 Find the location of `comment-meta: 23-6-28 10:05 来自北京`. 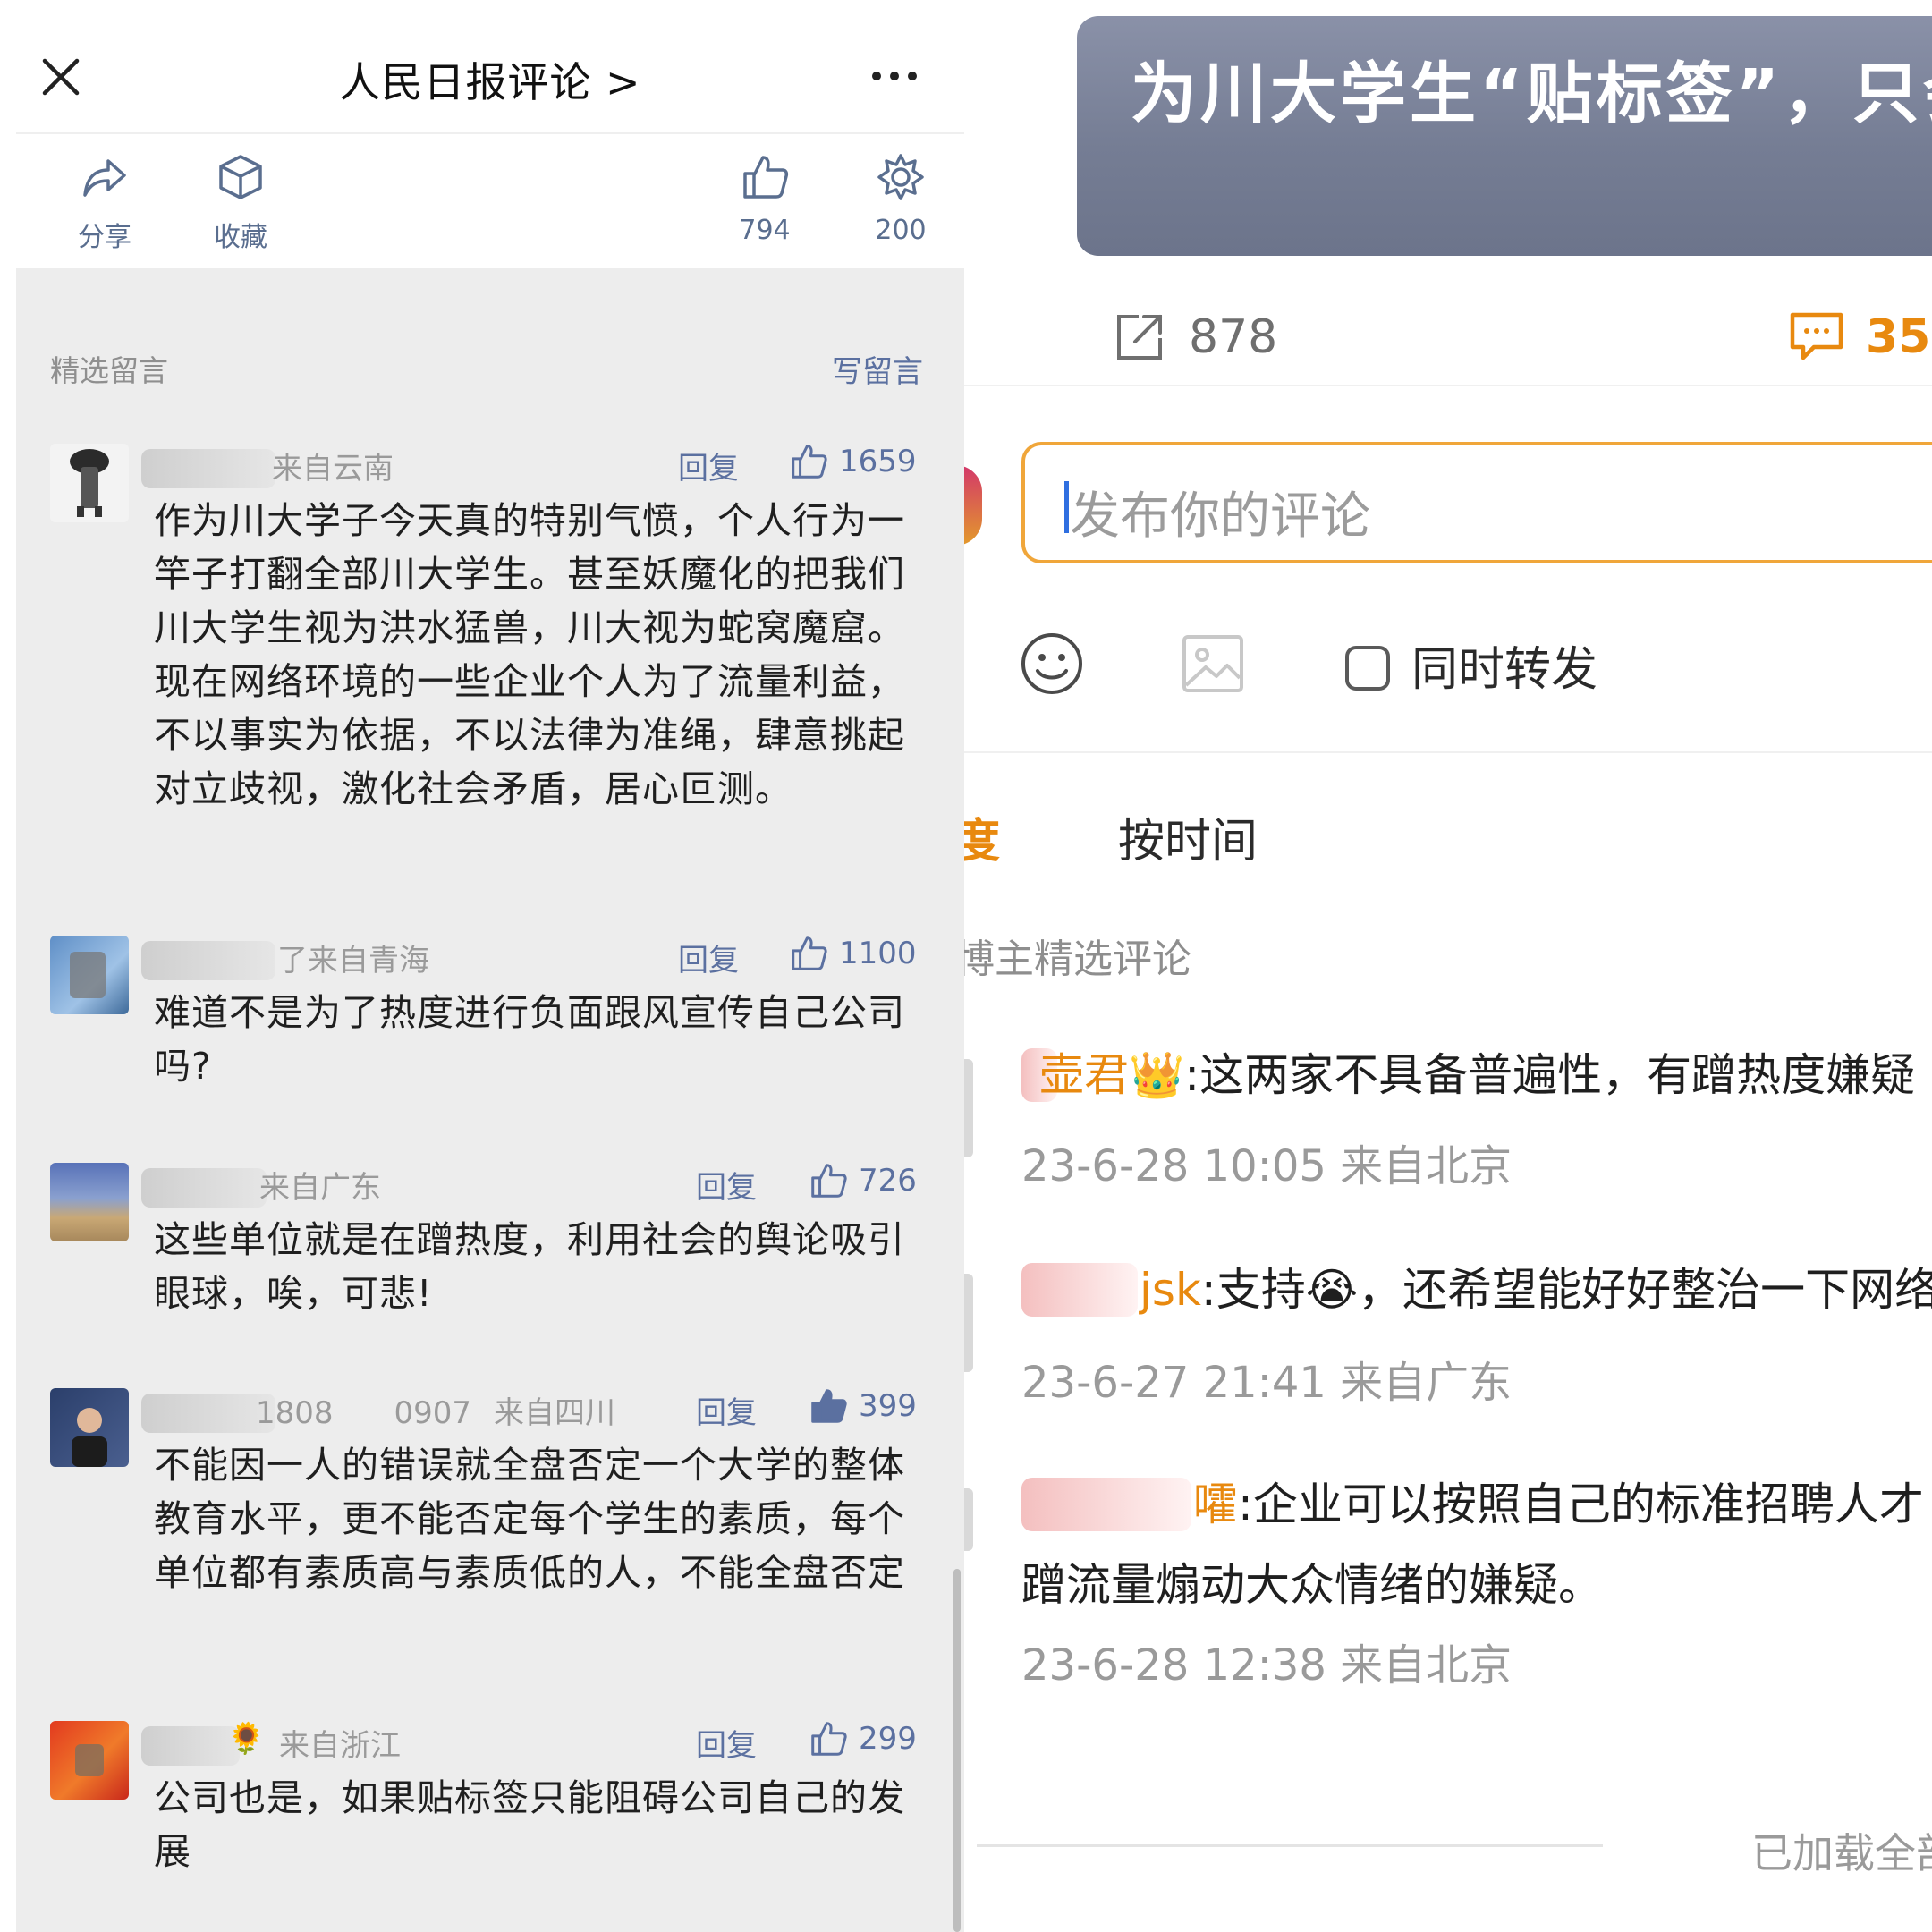

comment-meta: 23-6-28 10:05 来自北京 is located at coordinates (1267, 1166).